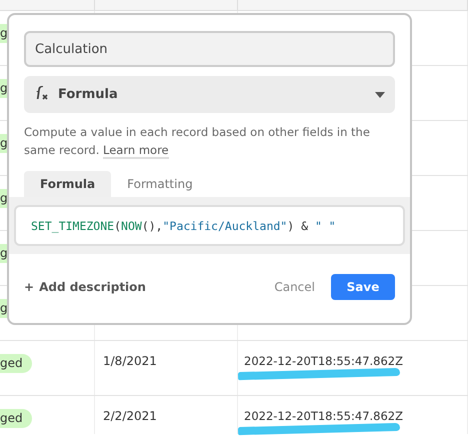 Image resolution: width=468 pixels, height=444 pixels. I want to click on tab: Formula, so click(68, 184).